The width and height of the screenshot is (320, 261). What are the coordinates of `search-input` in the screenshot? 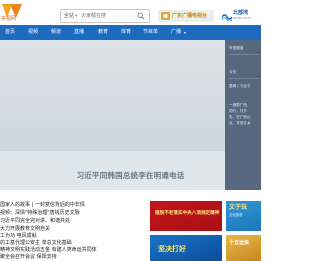 It's located at (107, 16).